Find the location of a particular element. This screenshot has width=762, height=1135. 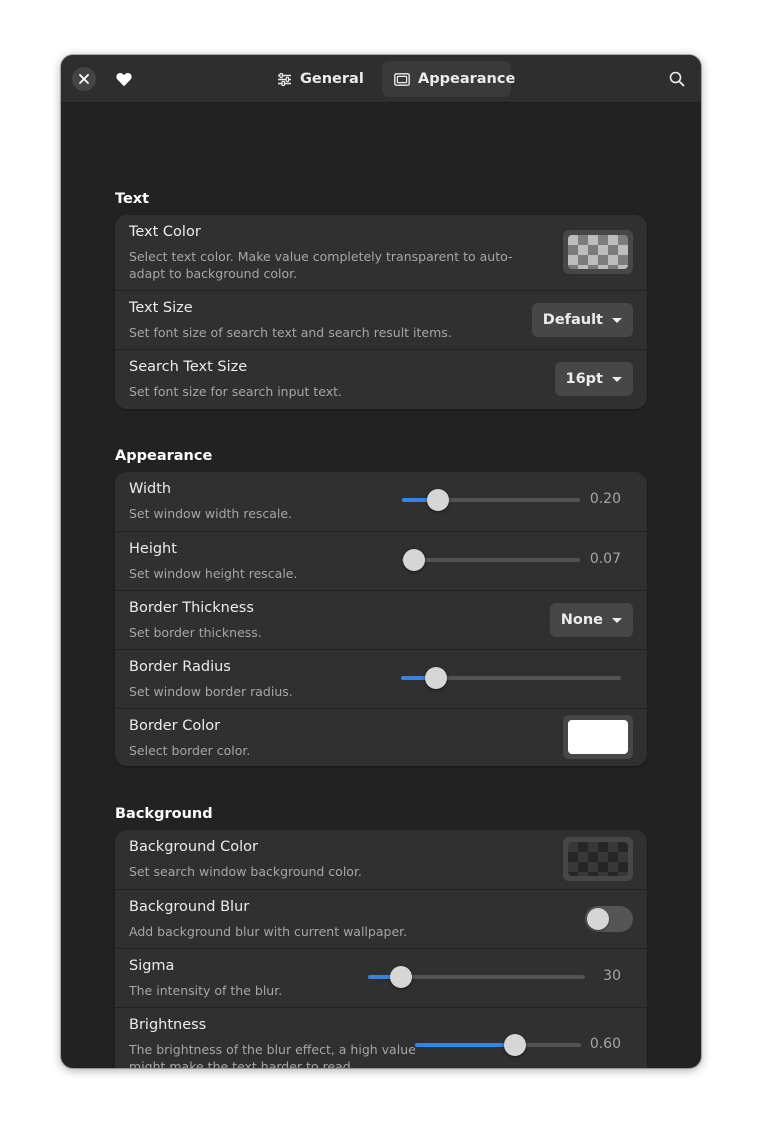

headerbar: General Appearance is located at coordinates (381, 79).